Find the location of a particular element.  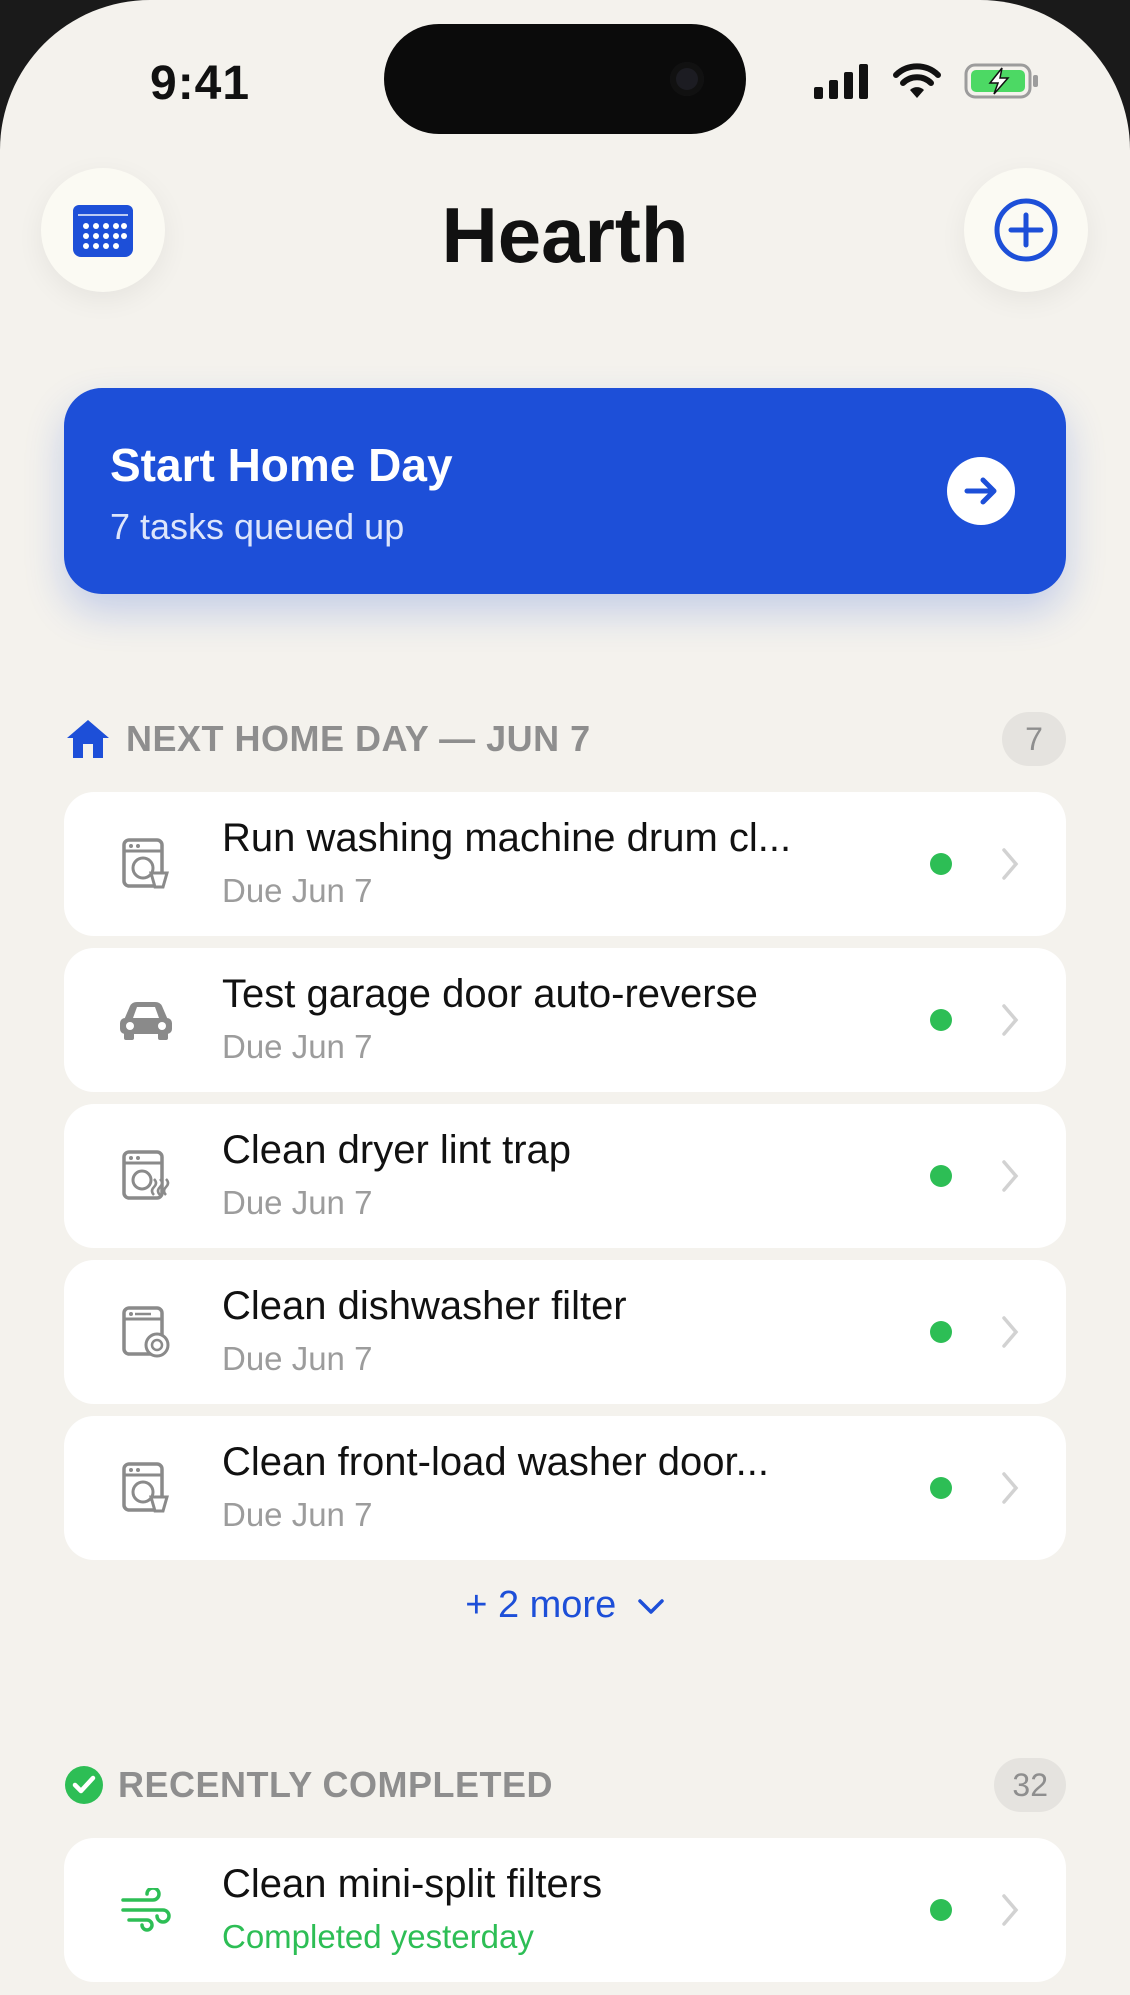

start-home-day-banner: Start Home Day 7 tasks queued up is located at coordinates (565, 491).